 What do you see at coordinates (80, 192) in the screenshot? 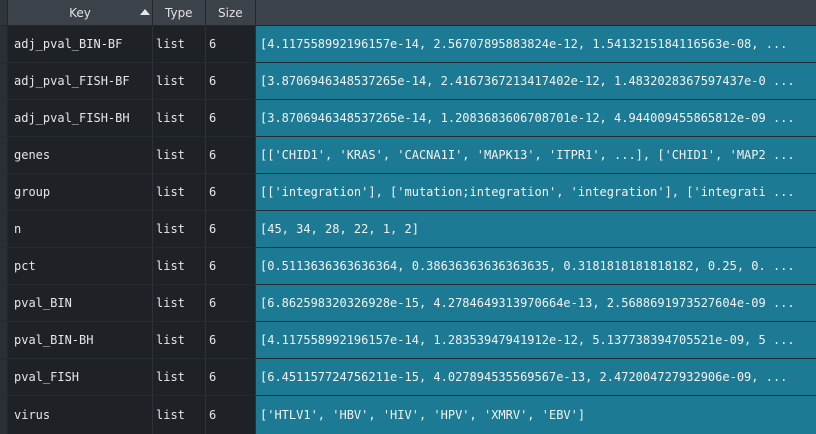
I see `key-cell: group` at bounding box center [80, 192].